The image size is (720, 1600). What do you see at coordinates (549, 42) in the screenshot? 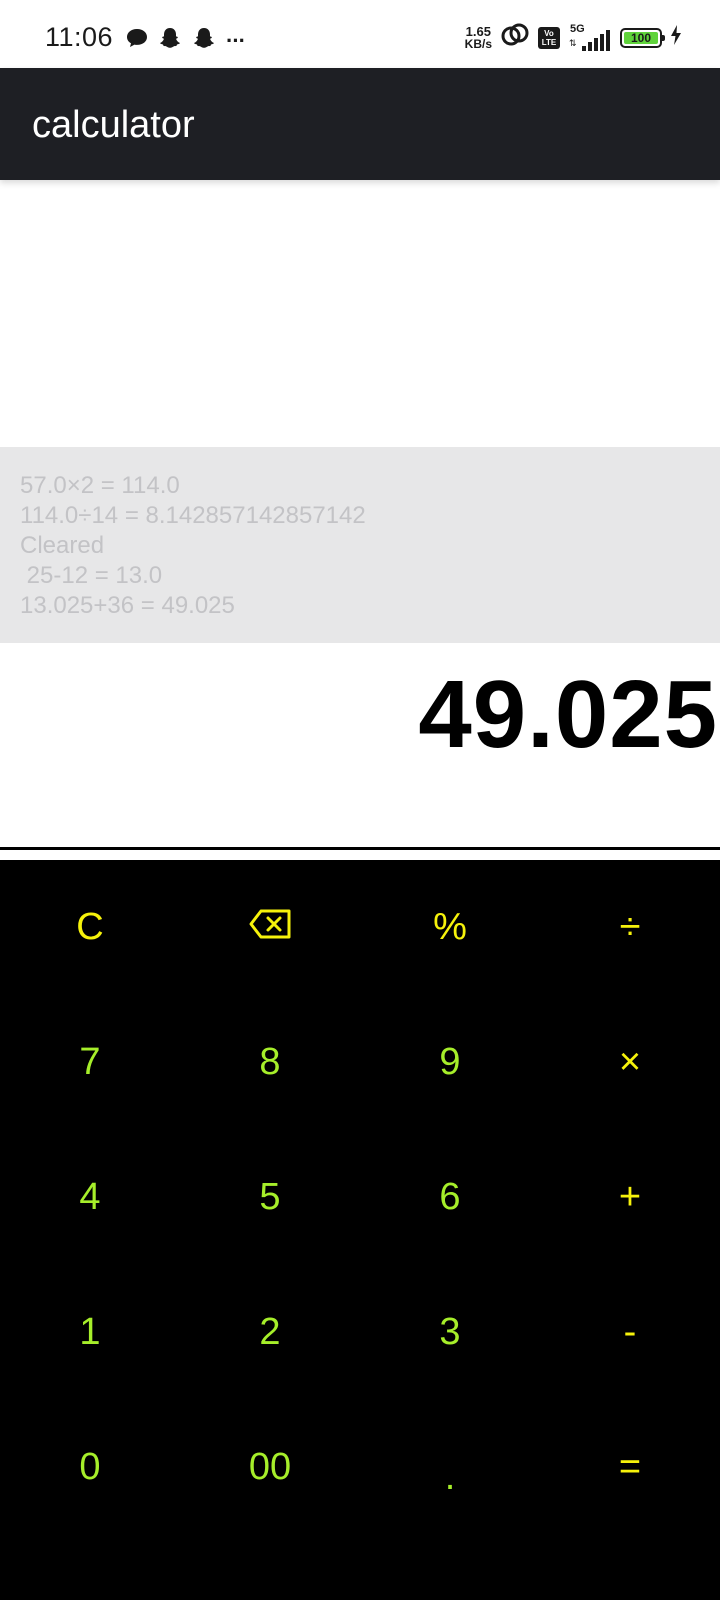
I see `volte-bottom: LTE` at bounding box center [549, 42].